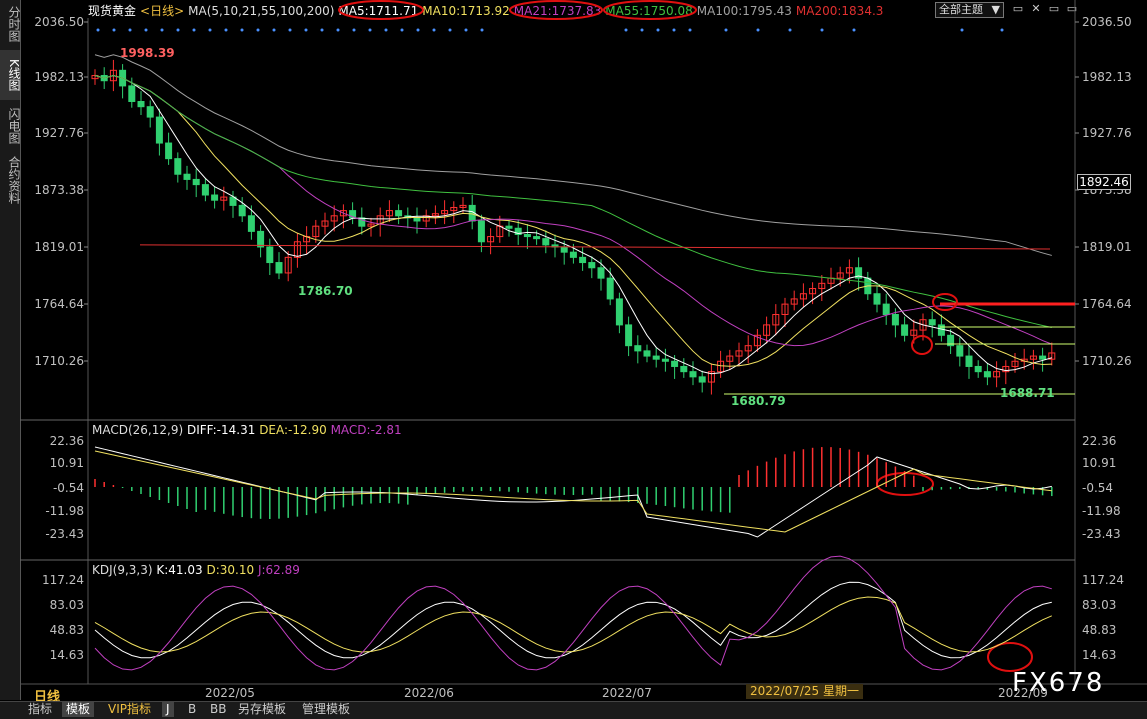 This screenshot has height=719, width=1147. Describe the element at coordinates (650, 10) in the screenshot. I see `header-circle-ma55` at that location.